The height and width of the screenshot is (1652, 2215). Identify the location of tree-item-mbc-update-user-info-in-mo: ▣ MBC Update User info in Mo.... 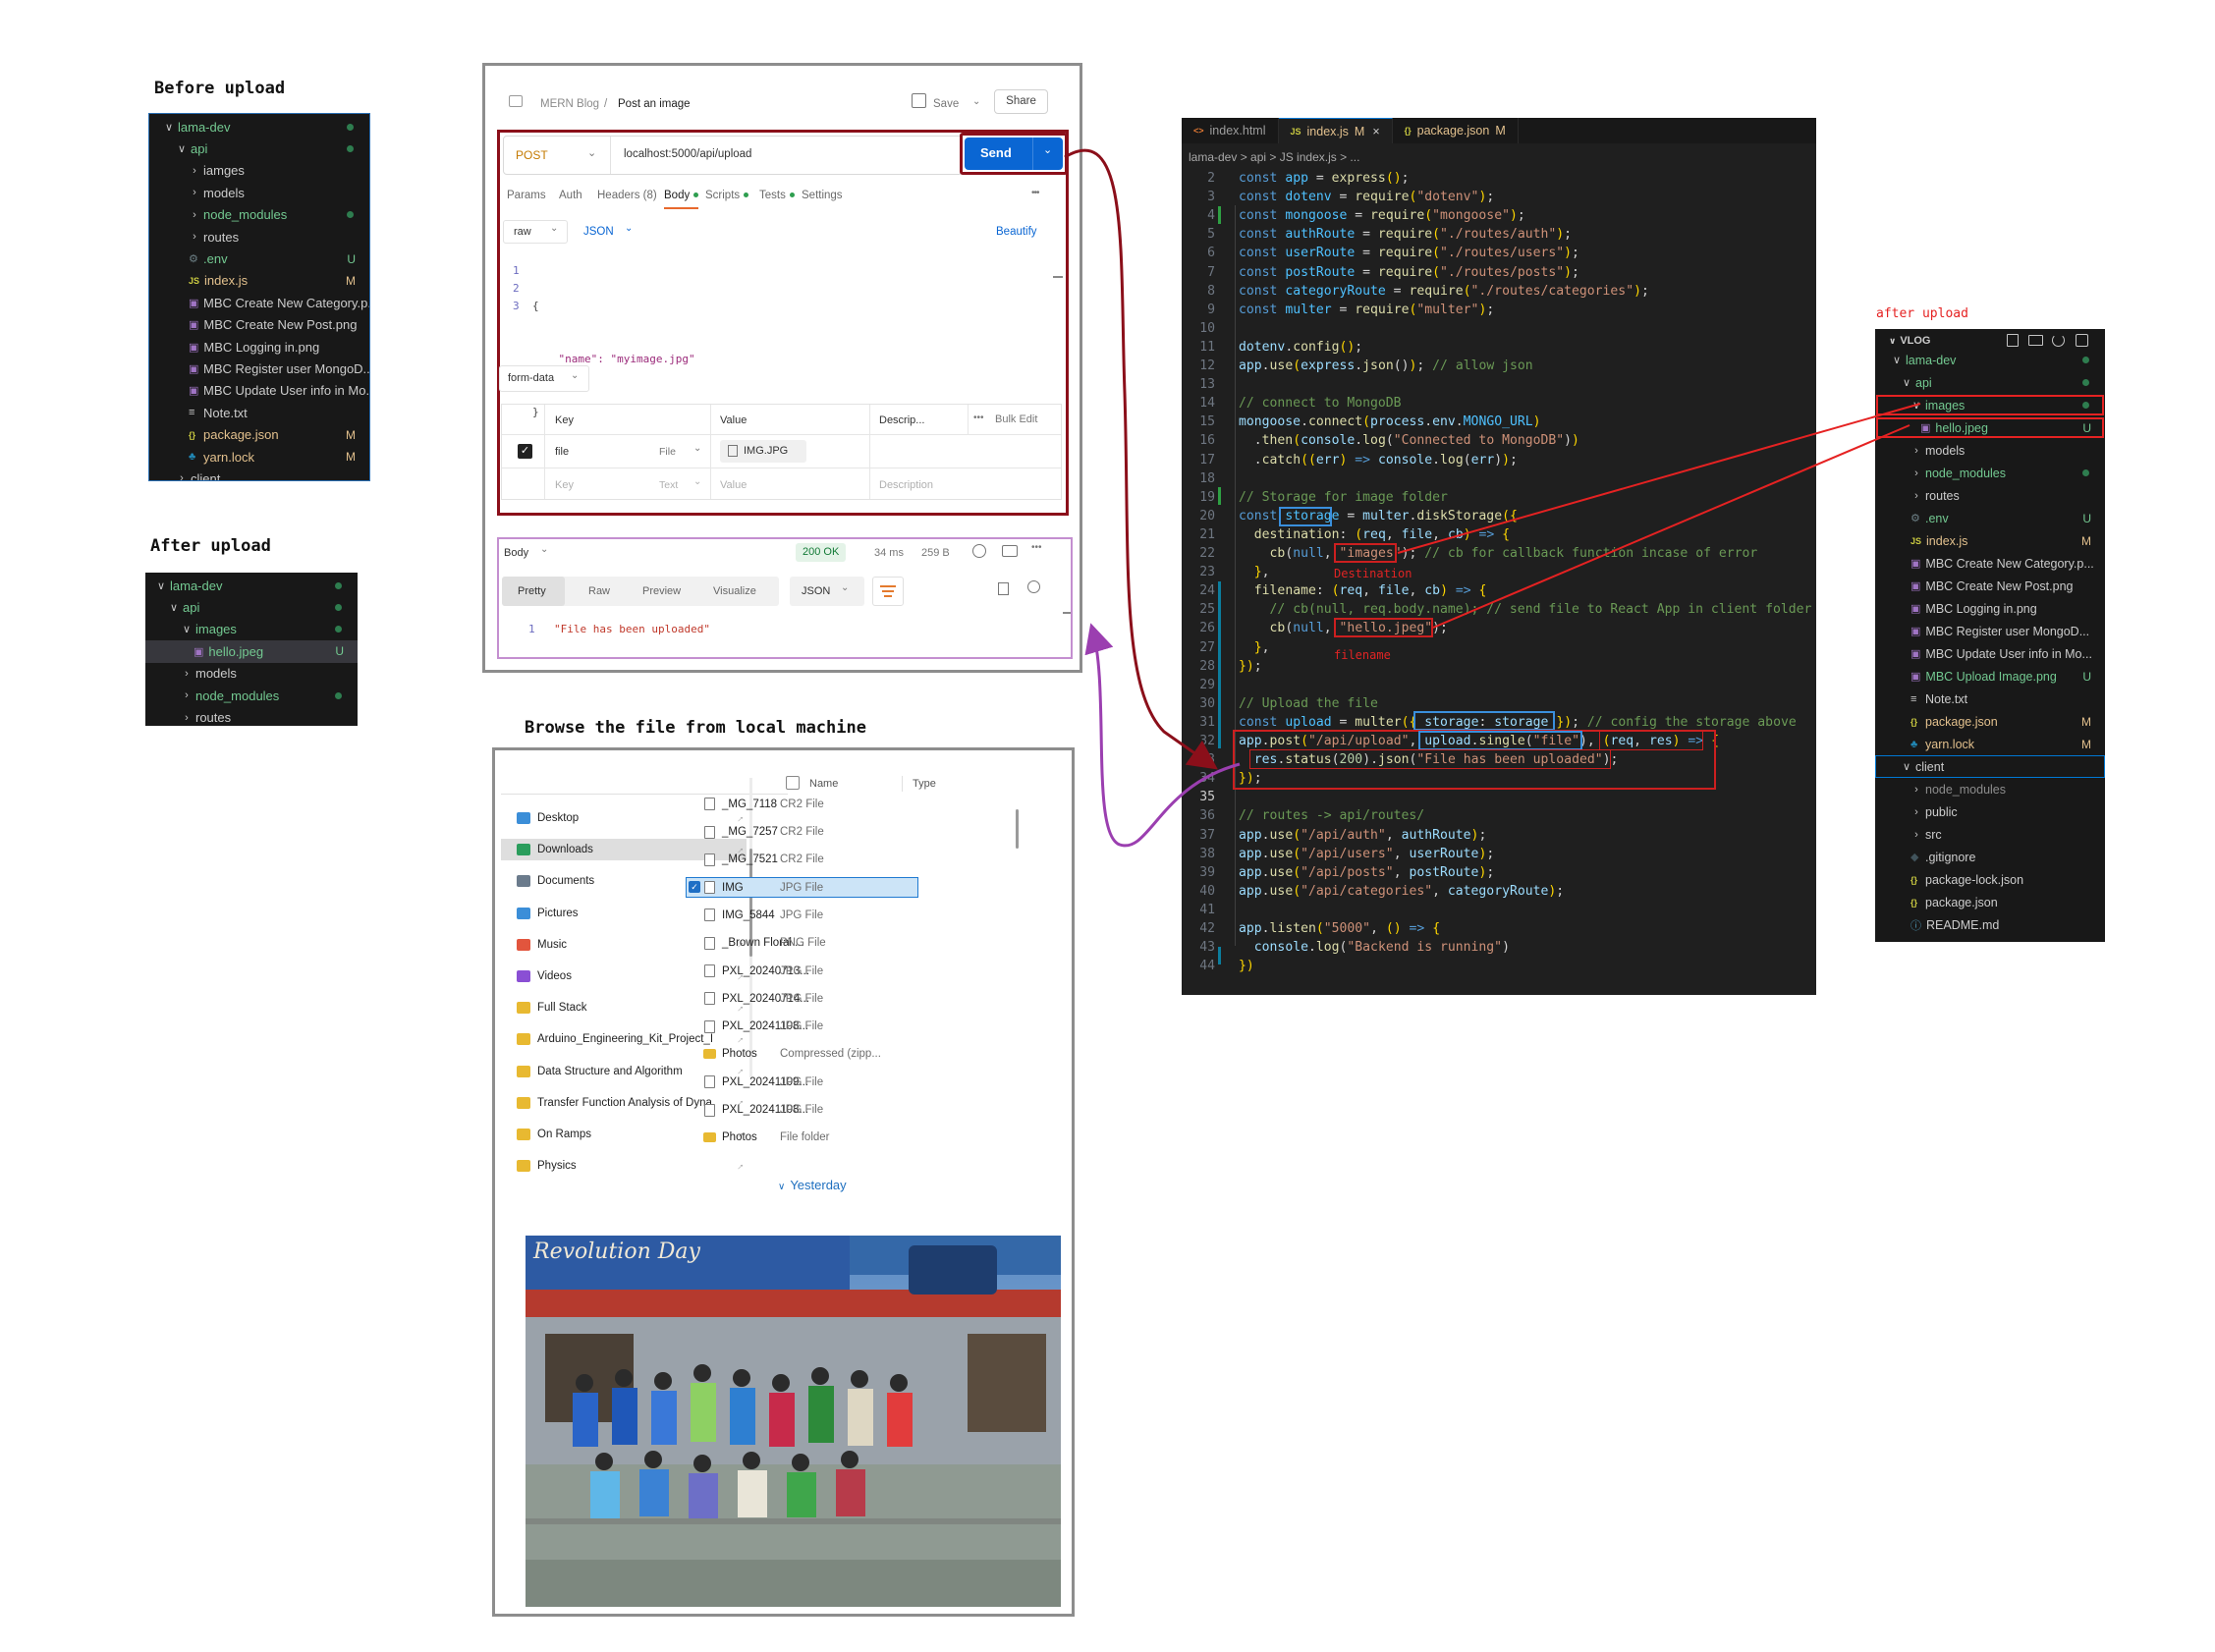
(259, 391).